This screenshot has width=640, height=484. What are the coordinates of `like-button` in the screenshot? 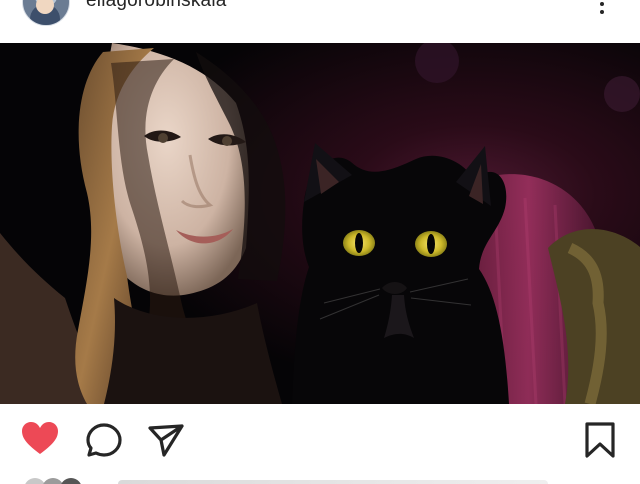 It's located at (40, 440).